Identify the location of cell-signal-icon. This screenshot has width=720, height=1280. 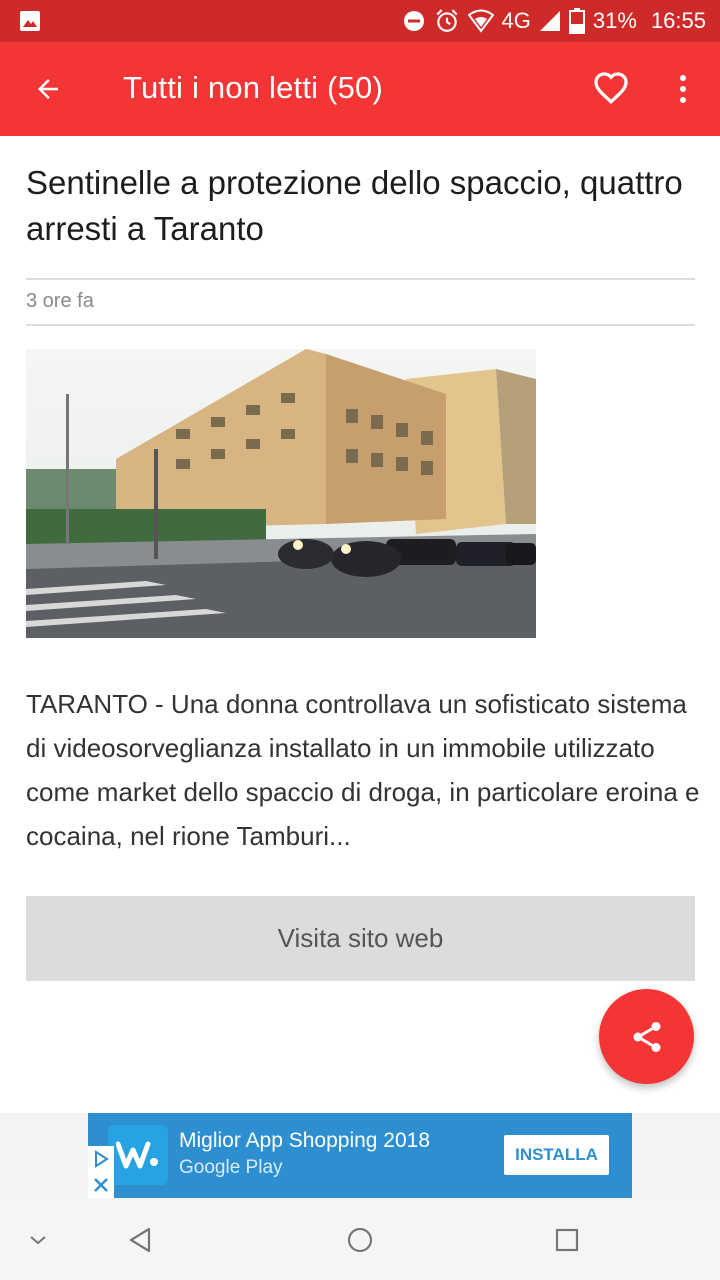
(550, 21).